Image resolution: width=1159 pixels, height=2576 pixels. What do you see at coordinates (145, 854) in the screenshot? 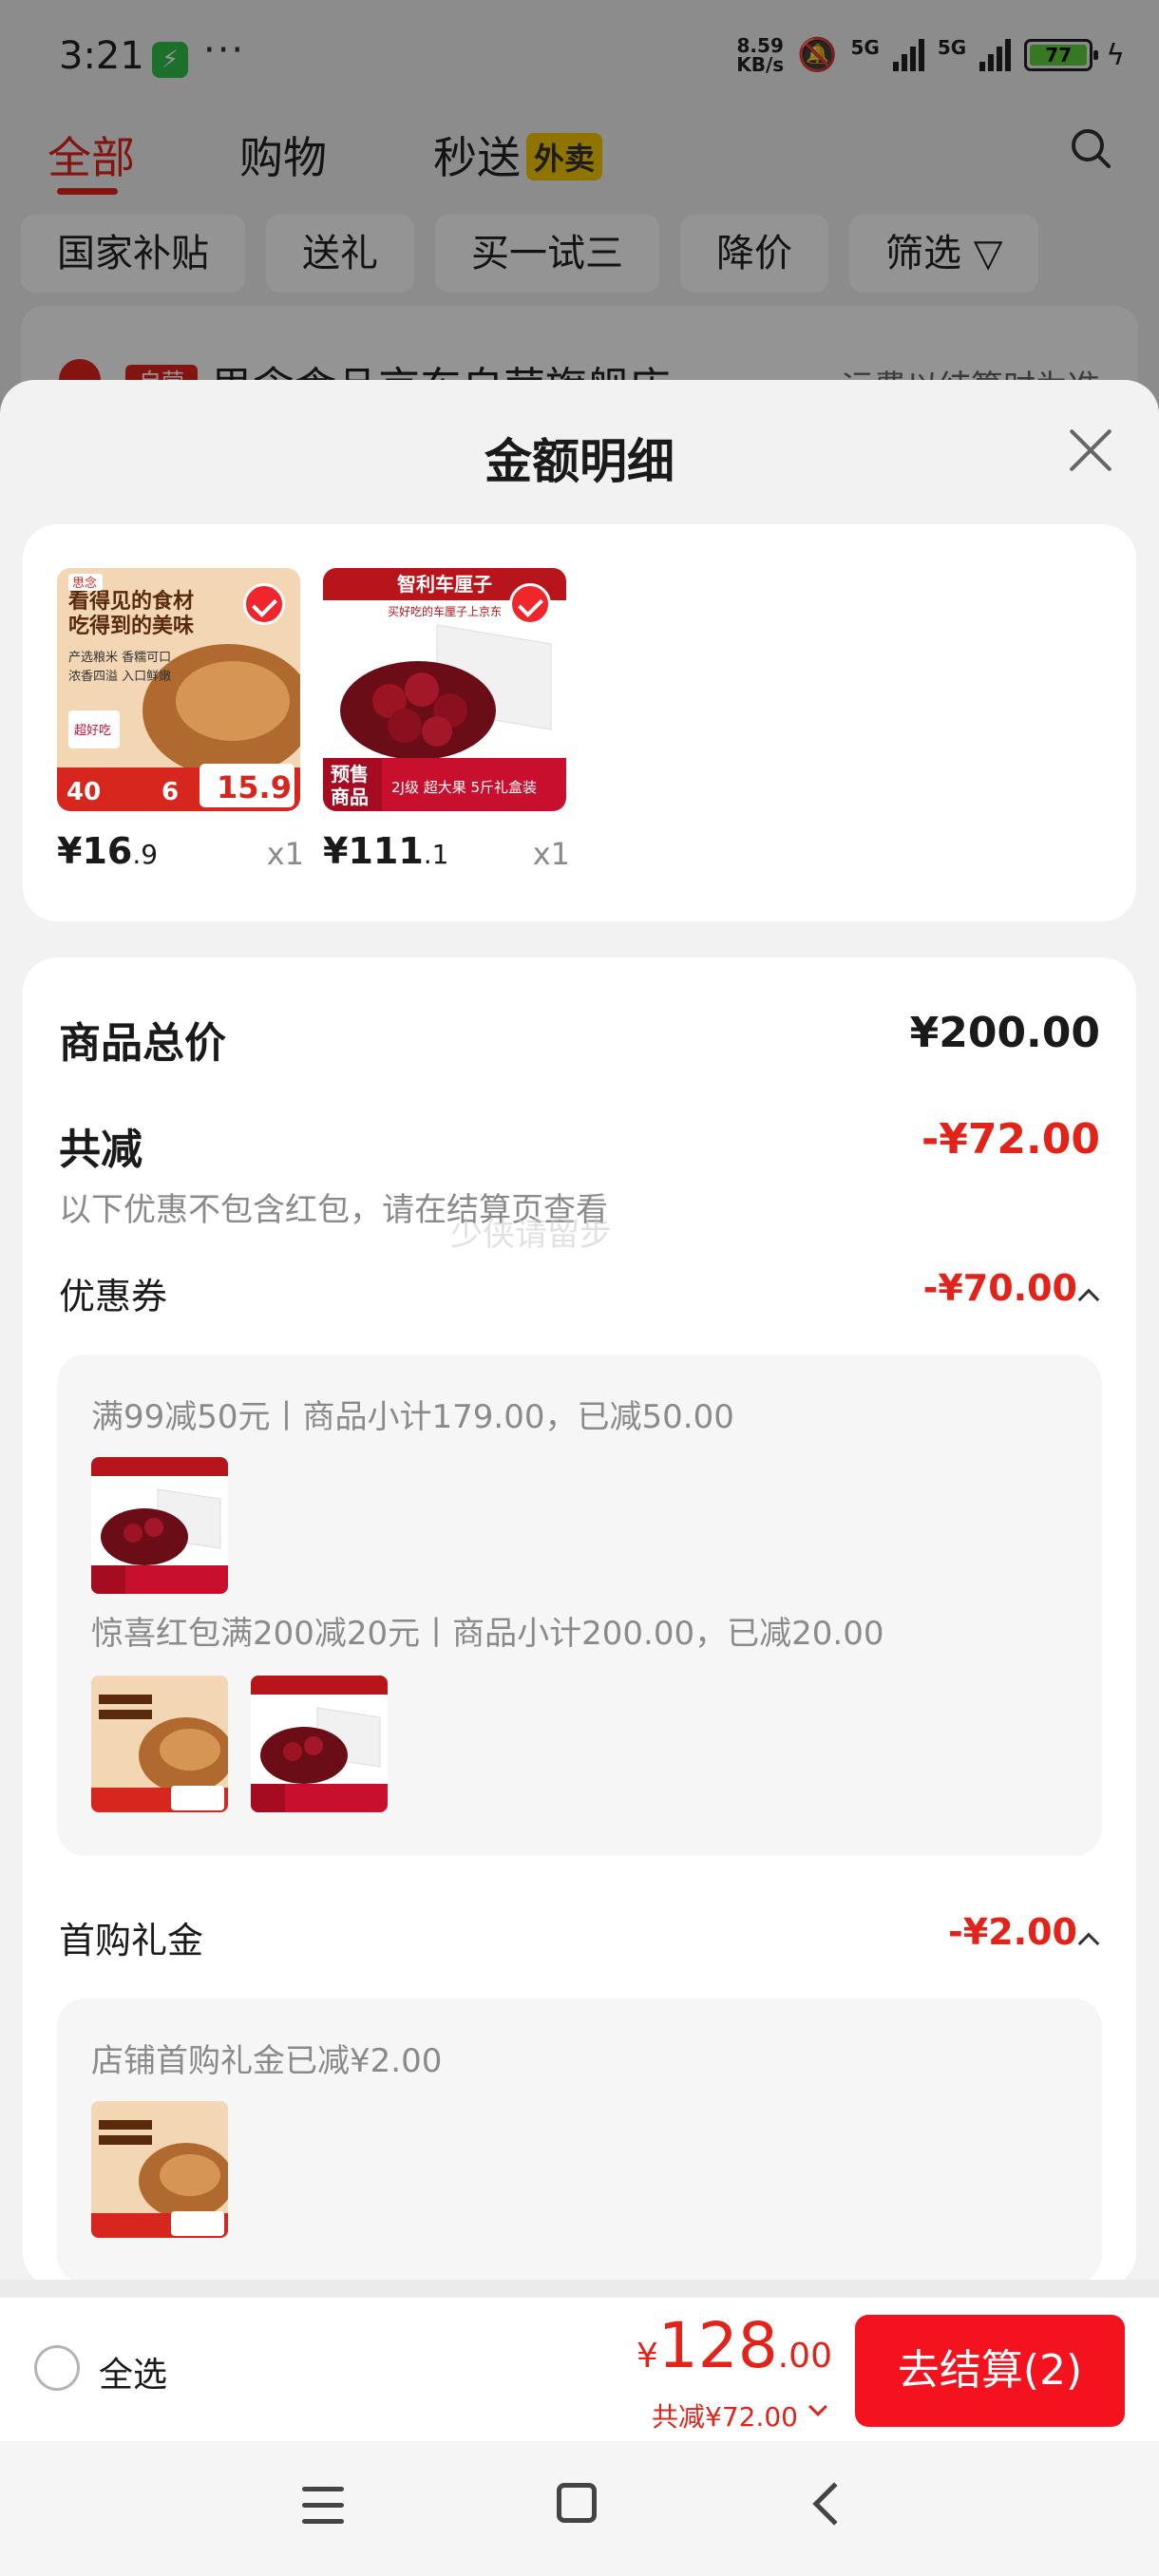
I see `price-decimal: .9` at bounding box center [145, 854].